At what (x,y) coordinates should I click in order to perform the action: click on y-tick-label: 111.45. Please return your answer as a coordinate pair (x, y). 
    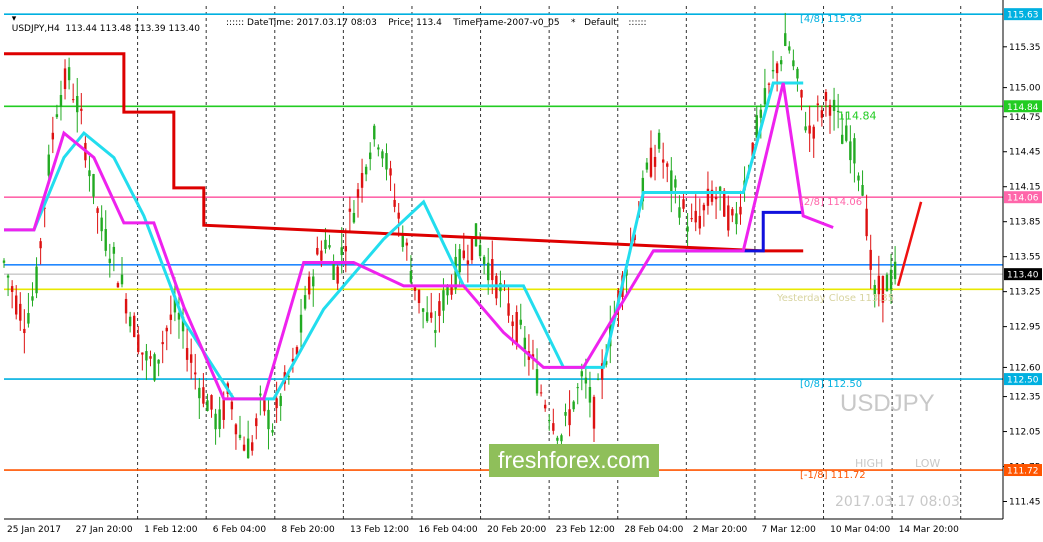
    Looking at the image, I should click on (1025, 503).